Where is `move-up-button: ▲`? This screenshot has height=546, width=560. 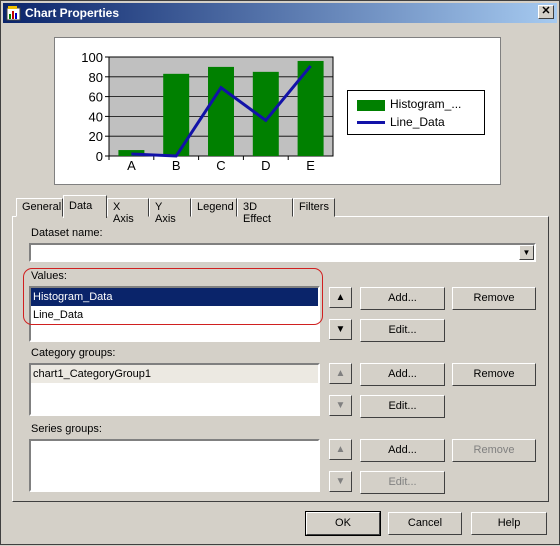
move-up-button: ▲ is located at coordinates (340, 297).